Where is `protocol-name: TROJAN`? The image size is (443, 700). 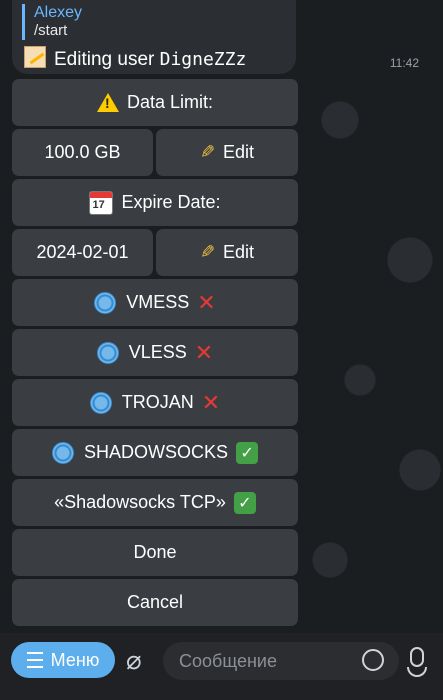
protocol-name: TROJAN is located at coordinates (157, 402).